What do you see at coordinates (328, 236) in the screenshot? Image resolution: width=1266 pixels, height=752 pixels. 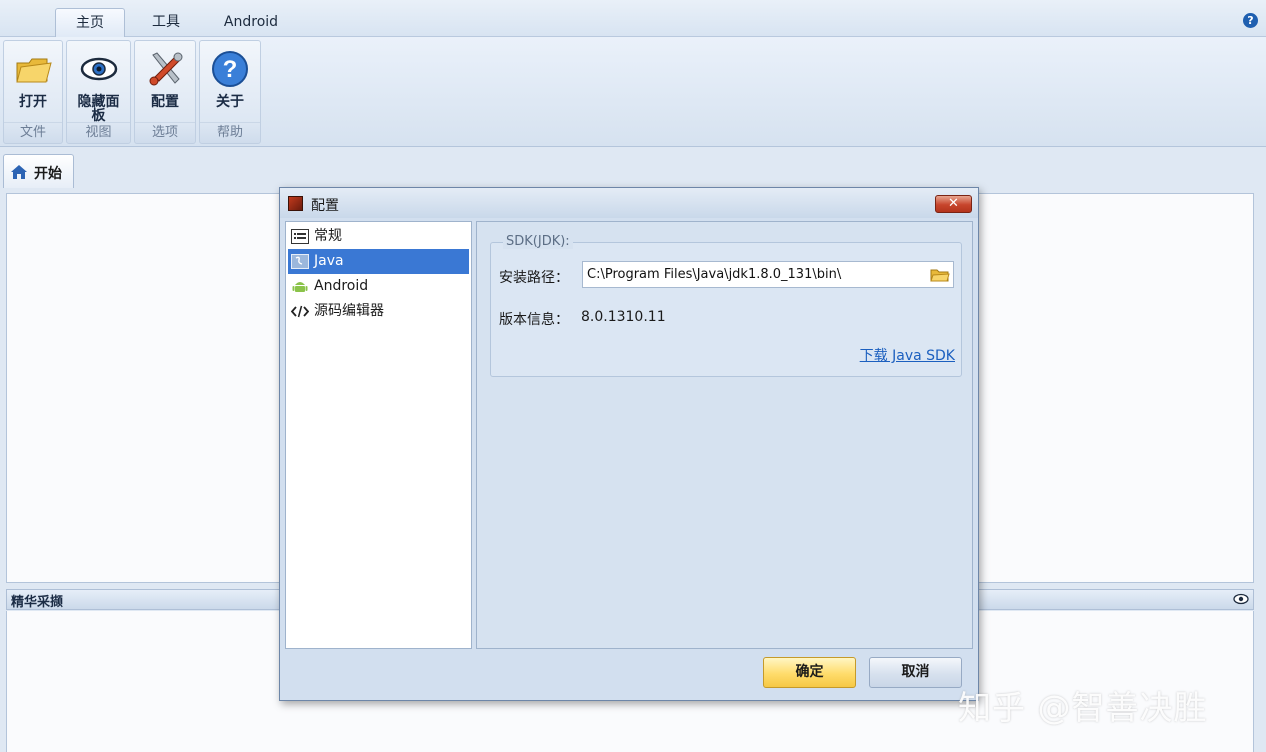 I see `nav-item-label: 常规` at bounding box center [328, 236].